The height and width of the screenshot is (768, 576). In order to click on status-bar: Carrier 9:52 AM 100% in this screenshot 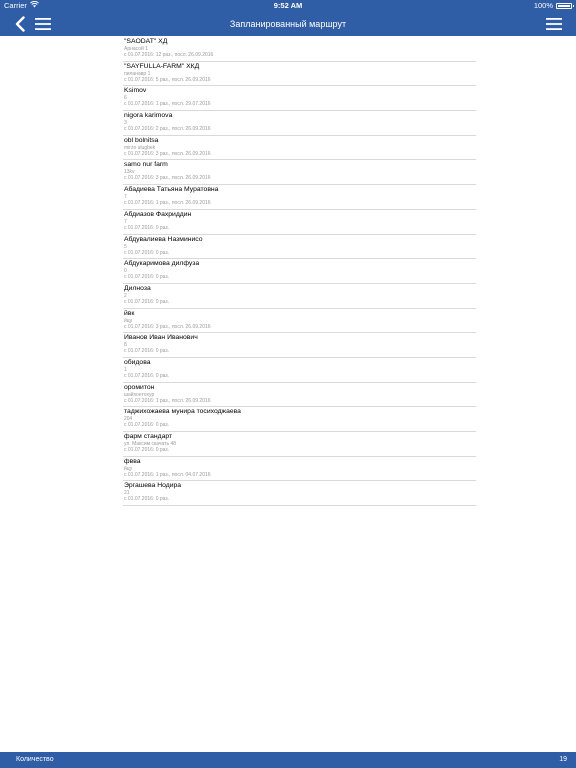, I will do `click(288, 6)`.